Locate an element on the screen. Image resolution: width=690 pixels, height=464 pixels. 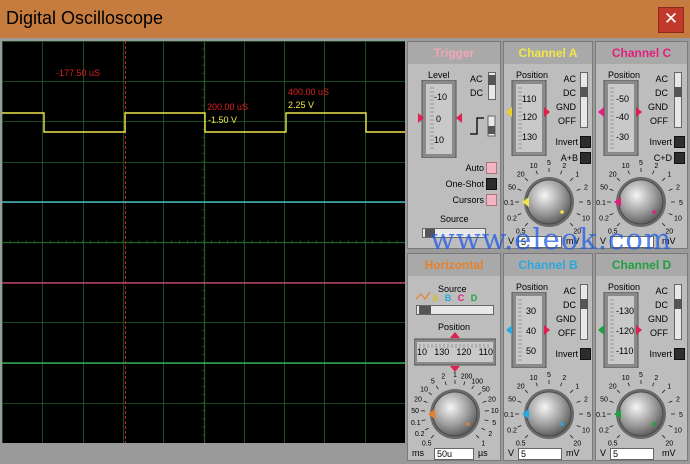
channel-b-gnd: GND is located at coordinates (566, 319).